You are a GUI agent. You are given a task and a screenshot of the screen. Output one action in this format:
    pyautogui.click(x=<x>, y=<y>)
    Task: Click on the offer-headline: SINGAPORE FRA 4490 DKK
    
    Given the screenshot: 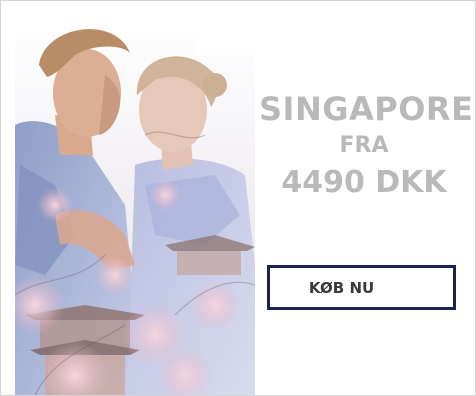 What is the action you would take?
    pyautogui.click(x=366, y=146)
    